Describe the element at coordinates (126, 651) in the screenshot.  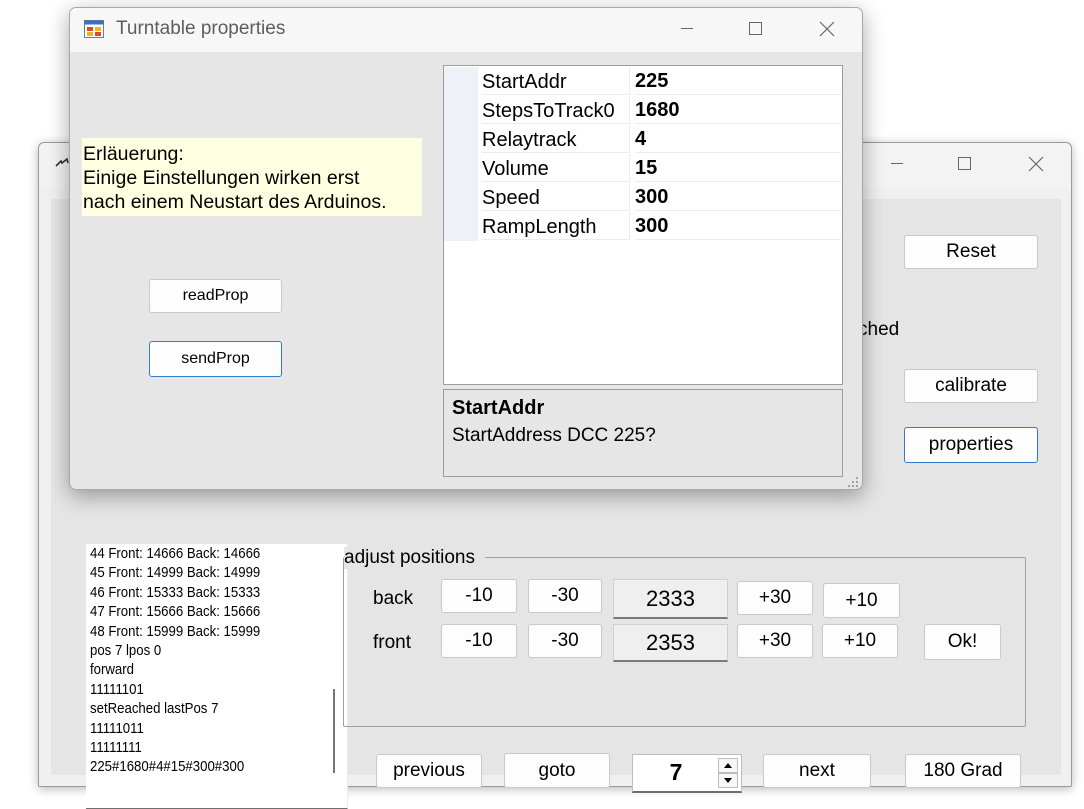
I see `log-line: pos 7 lpos 0` at that location.